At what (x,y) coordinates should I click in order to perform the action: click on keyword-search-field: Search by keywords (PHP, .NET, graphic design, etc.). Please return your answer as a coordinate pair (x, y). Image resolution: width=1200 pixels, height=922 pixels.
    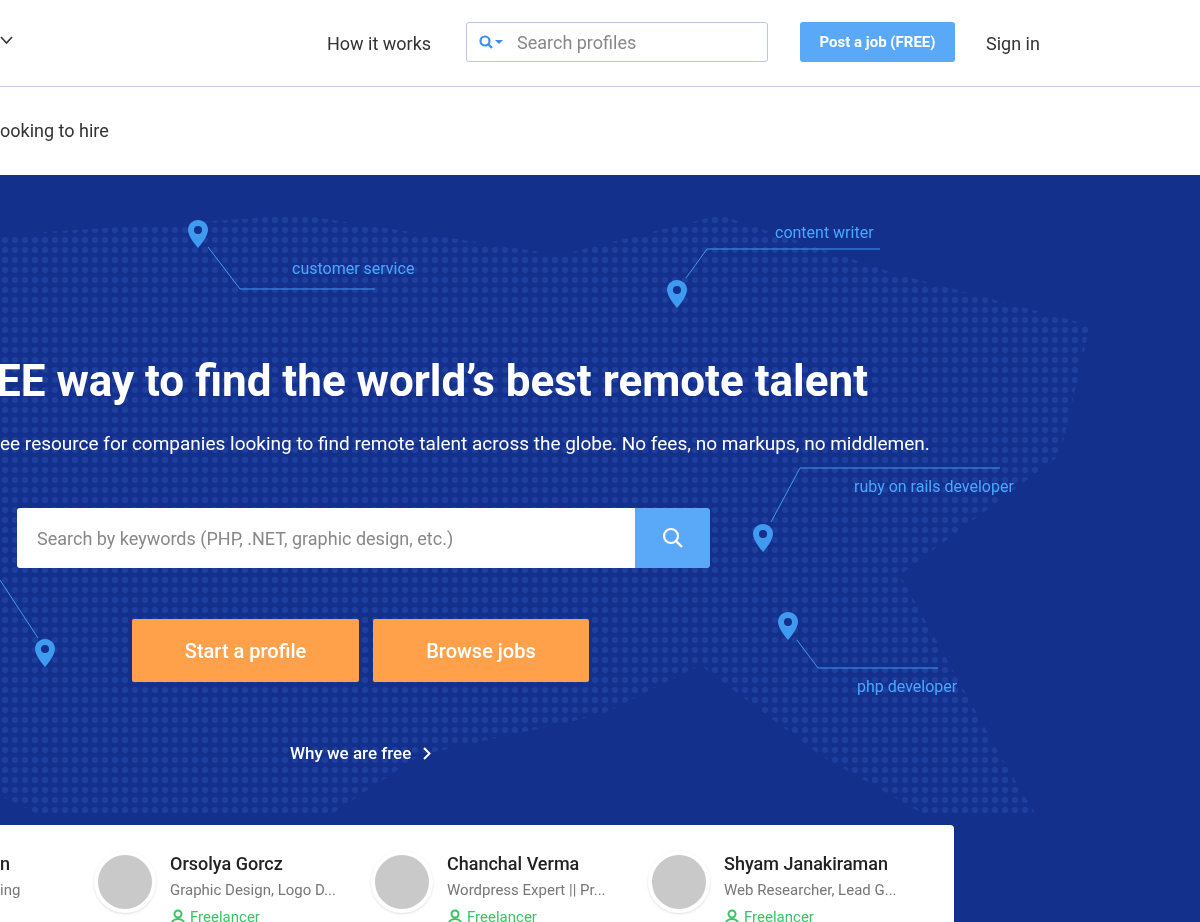
    Looking at the image, I should click on (326, 538).